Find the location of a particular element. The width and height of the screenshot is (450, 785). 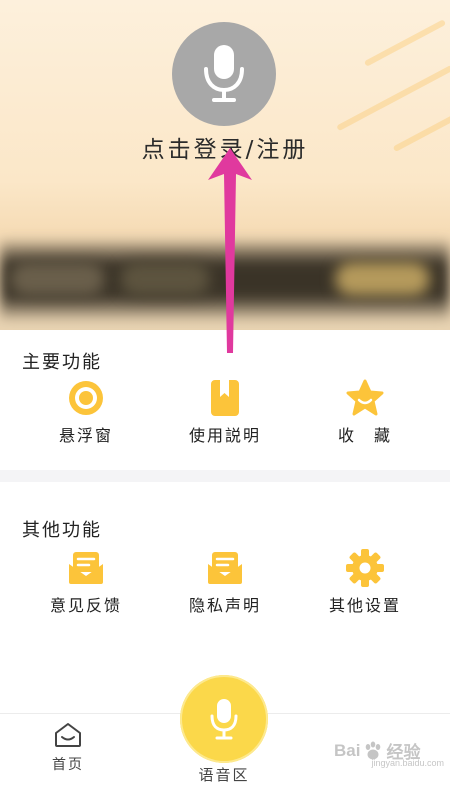

feedback-button: 意见反馈 is located at coordinates (86, 582).